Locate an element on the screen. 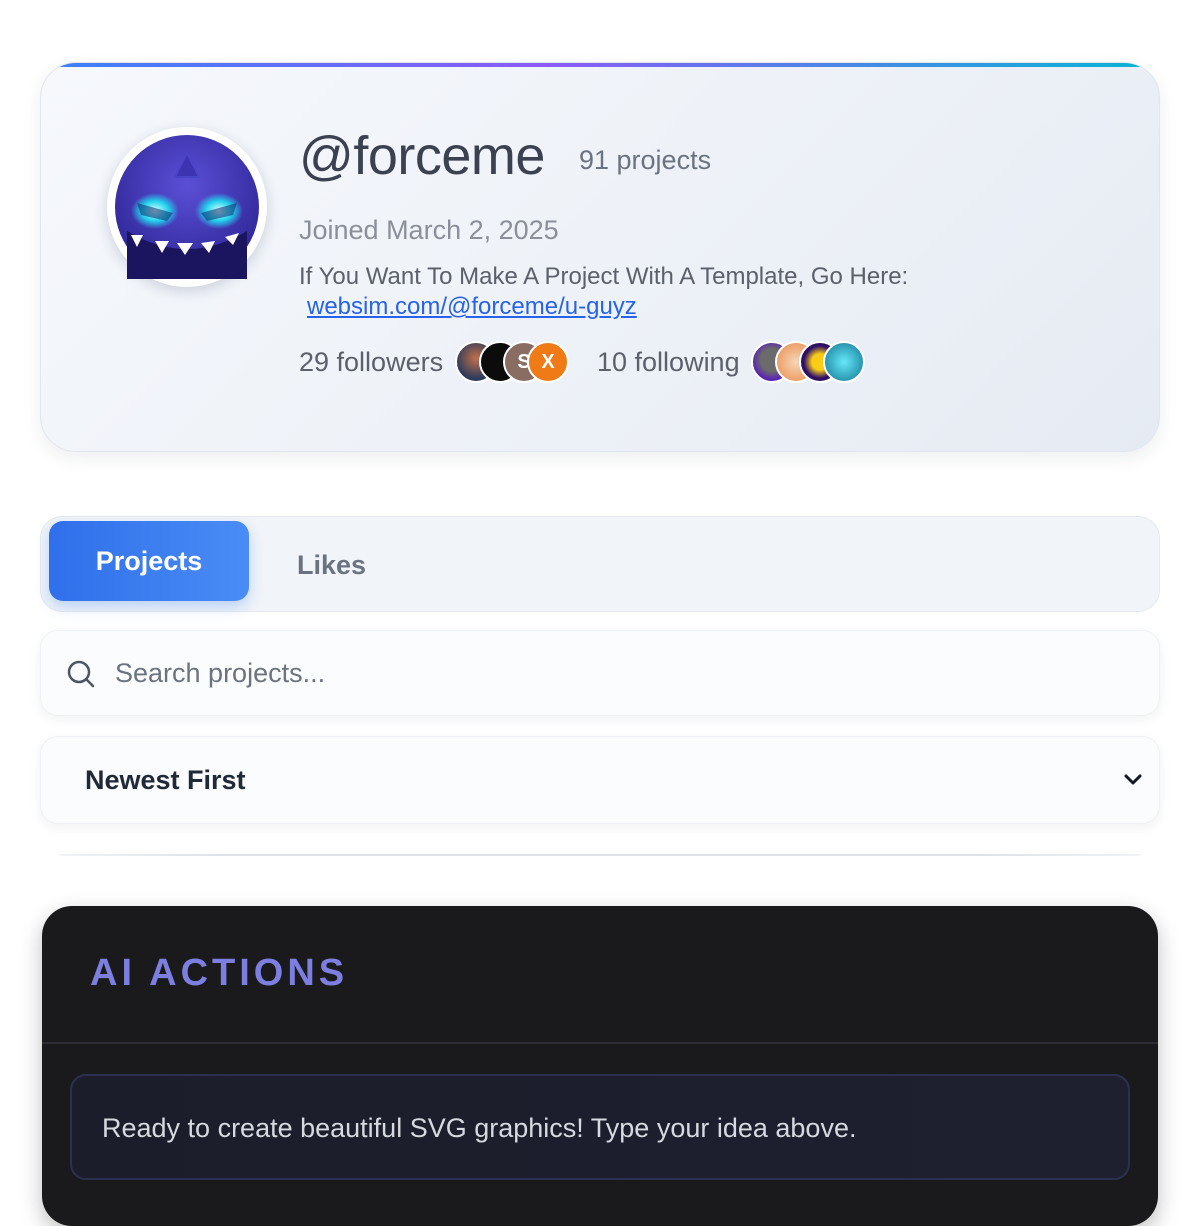  joined-date: Joined March 2, 2025 is located at coordinates (429, 230).